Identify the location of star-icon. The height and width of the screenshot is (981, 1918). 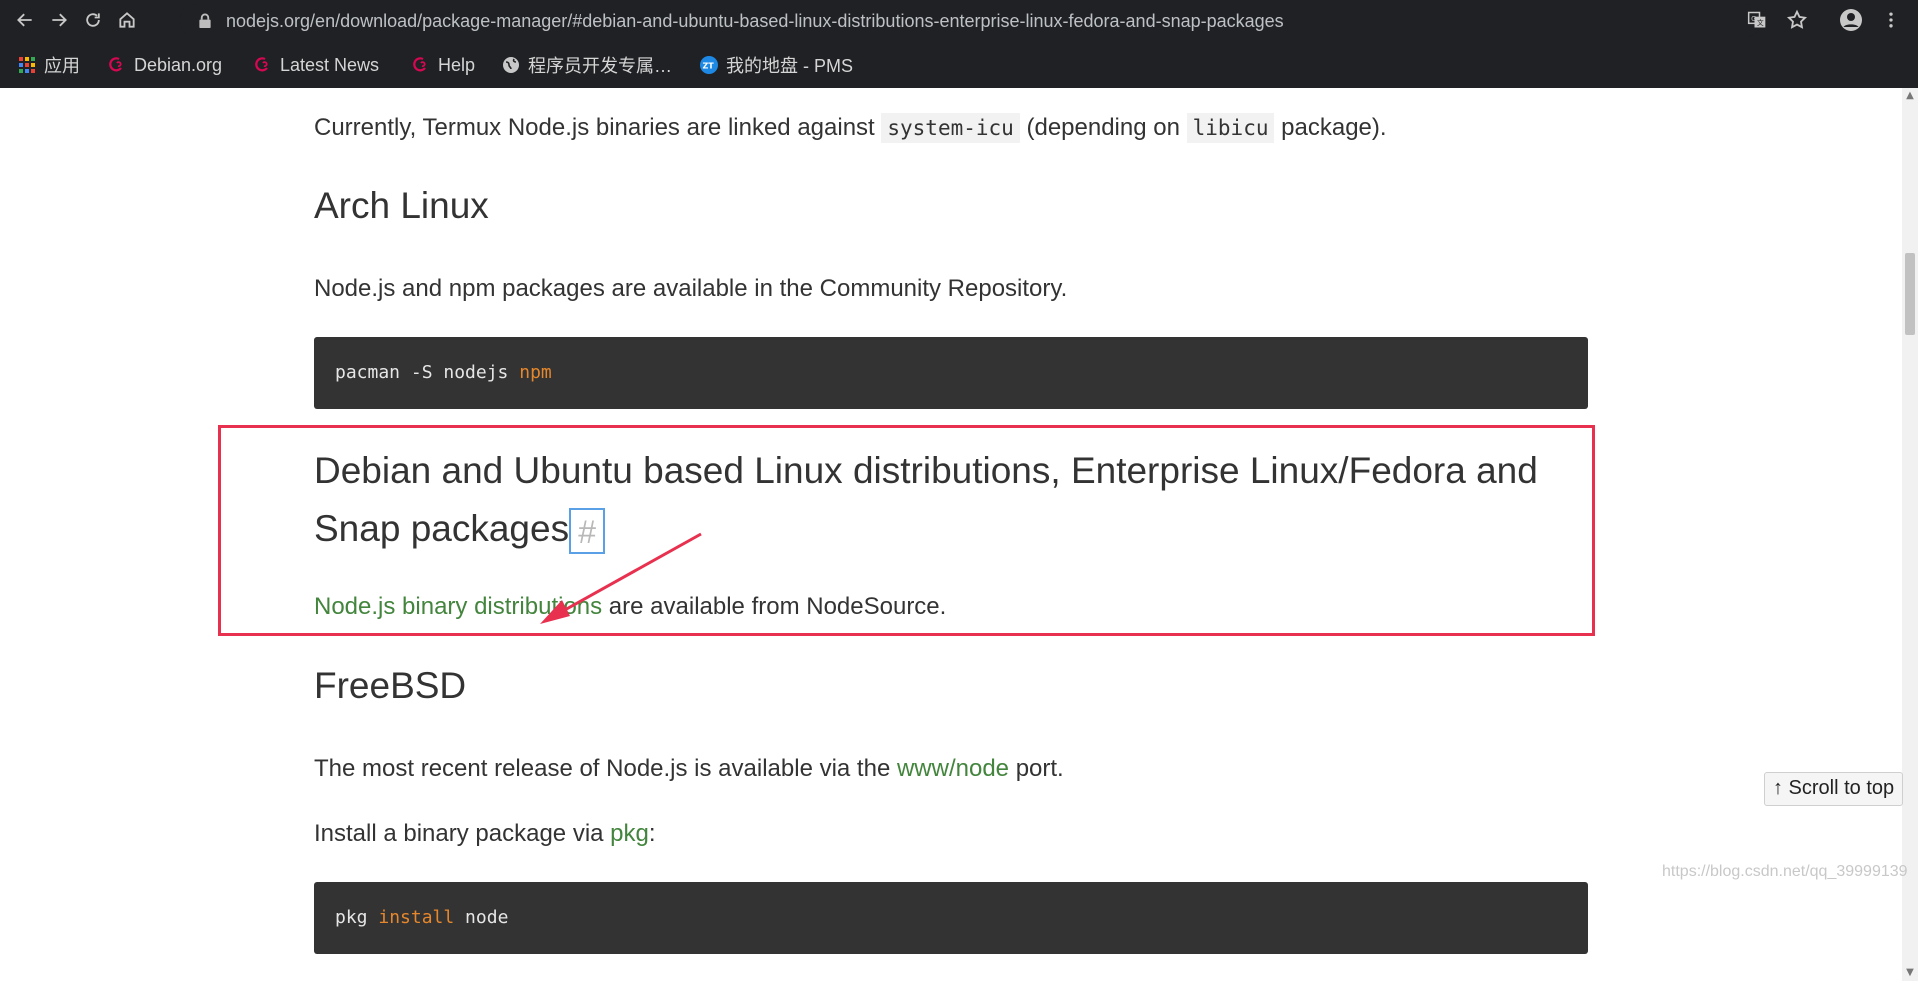
(1797, 19).